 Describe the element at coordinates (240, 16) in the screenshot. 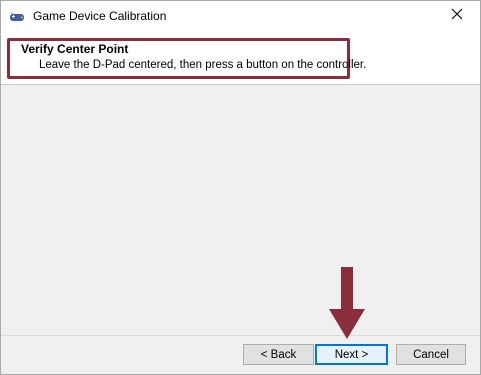

I see `title-bar: Game Device Calibration` at that location.